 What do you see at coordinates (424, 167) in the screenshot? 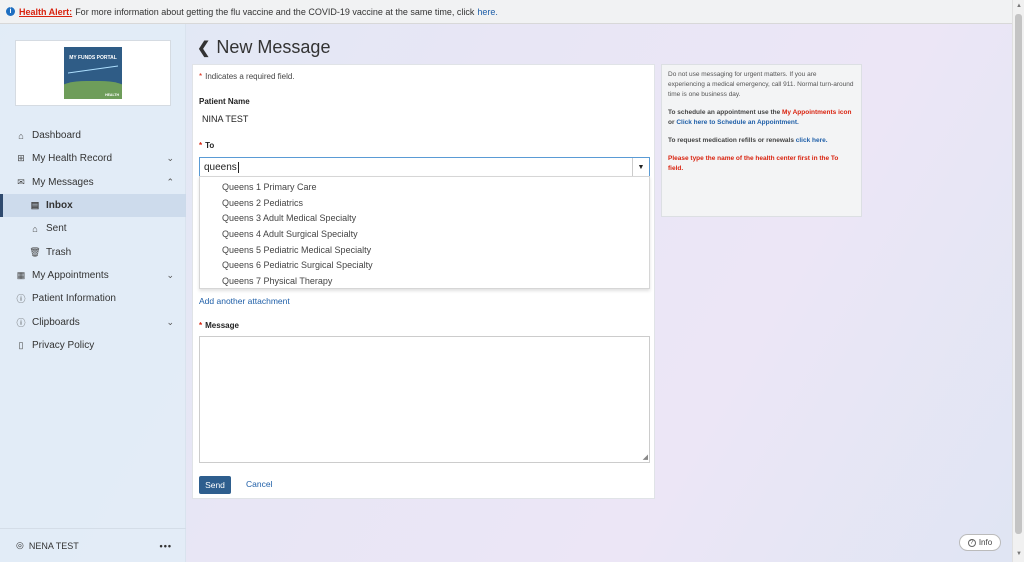
I see `to-recipient-input: queens ▼` at bounding box center [424, 167].